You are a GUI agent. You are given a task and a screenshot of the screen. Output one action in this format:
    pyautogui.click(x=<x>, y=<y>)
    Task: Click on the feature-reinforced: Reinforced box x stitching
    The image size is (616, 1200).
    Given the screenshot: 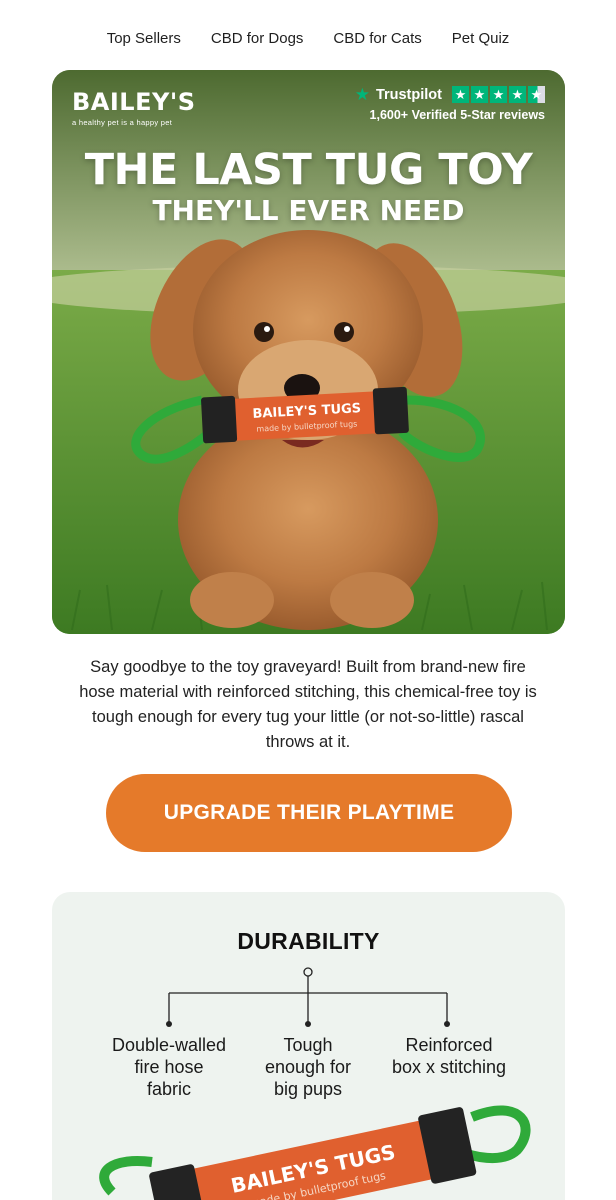 What is the action you would take?
    pyautogui.click(x=449, y=1056)
    